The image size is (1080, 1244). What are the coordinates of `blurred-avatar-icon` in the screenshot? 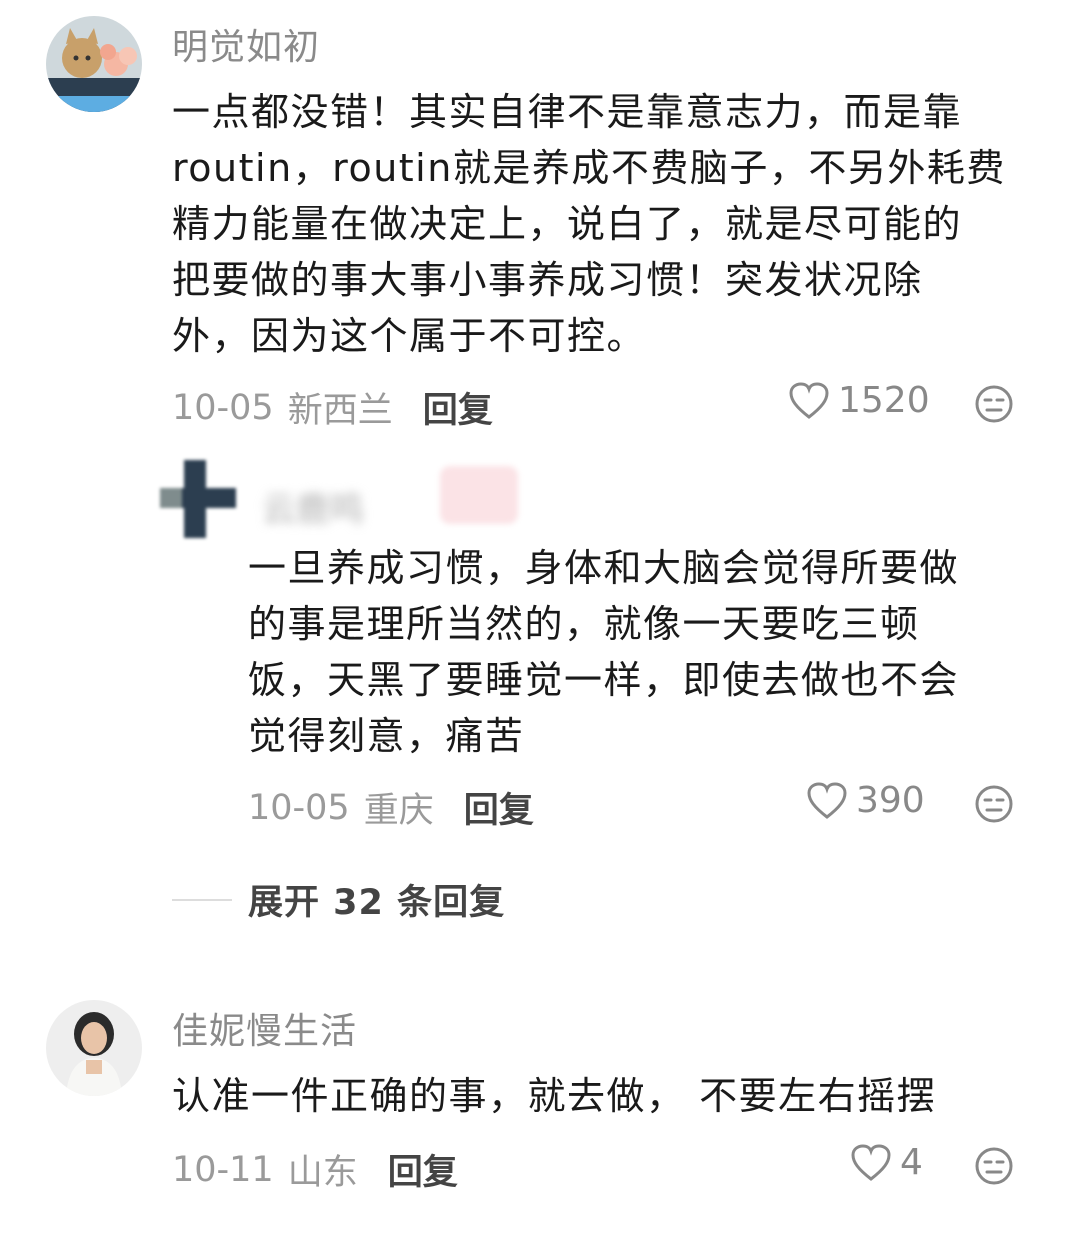 It's located at (198, 499).